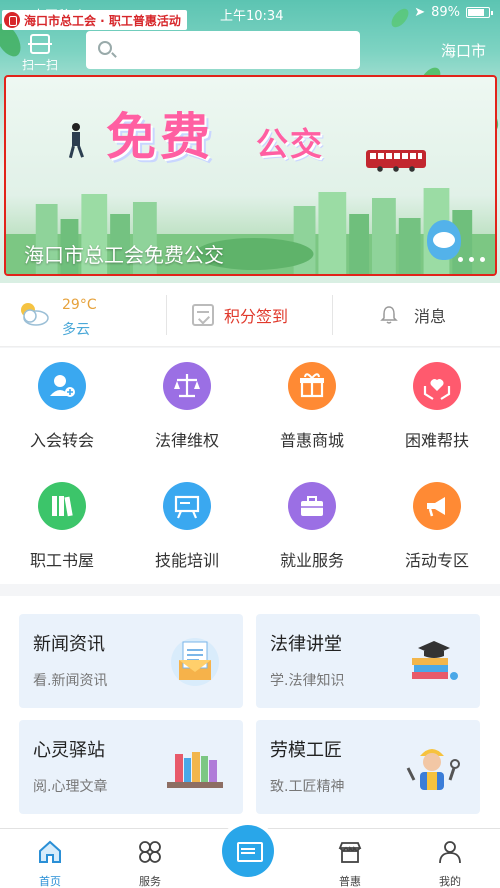 The height and width of the screenshot is (888, 500). Describe the element at coordinates (430, 316) in the screenshot. I see `messages-label: 消息` at that location.